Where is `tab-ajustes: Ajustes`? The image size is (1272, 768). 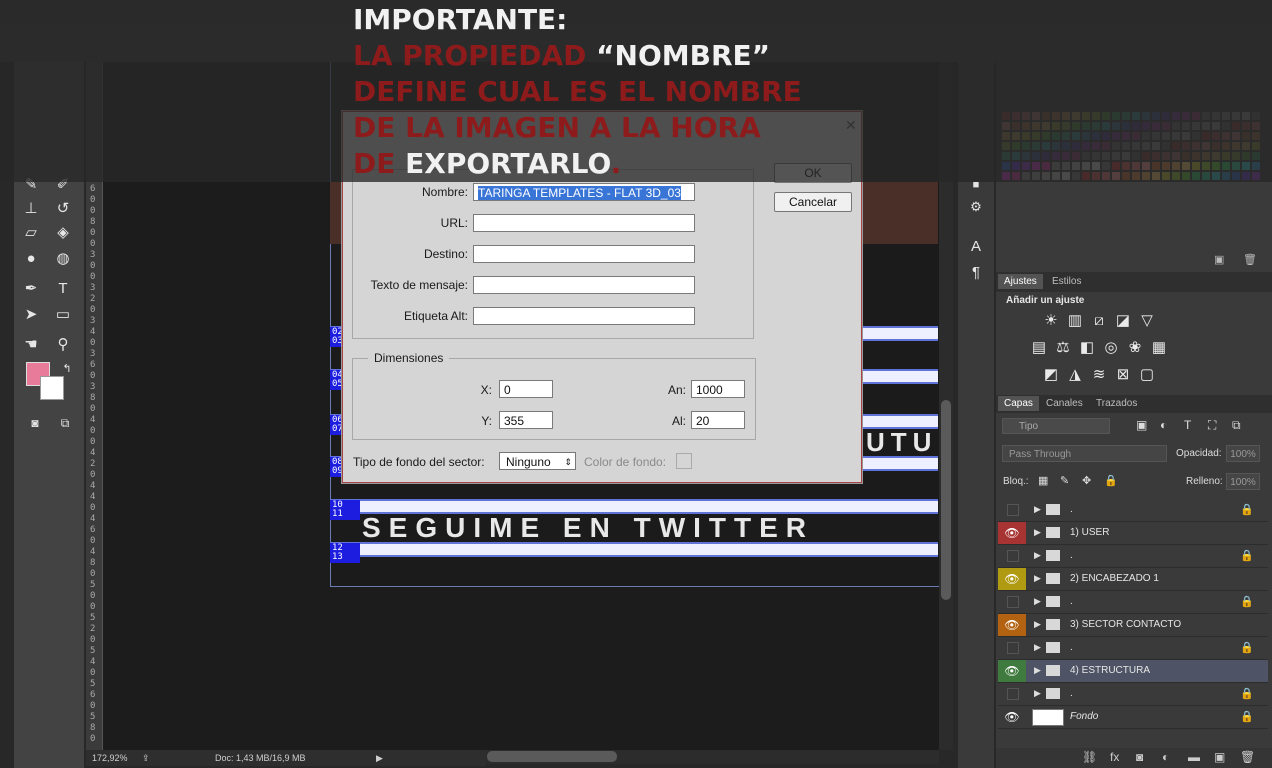 tab-ajustes: Ajustes is located at coordinates (1020, 281).